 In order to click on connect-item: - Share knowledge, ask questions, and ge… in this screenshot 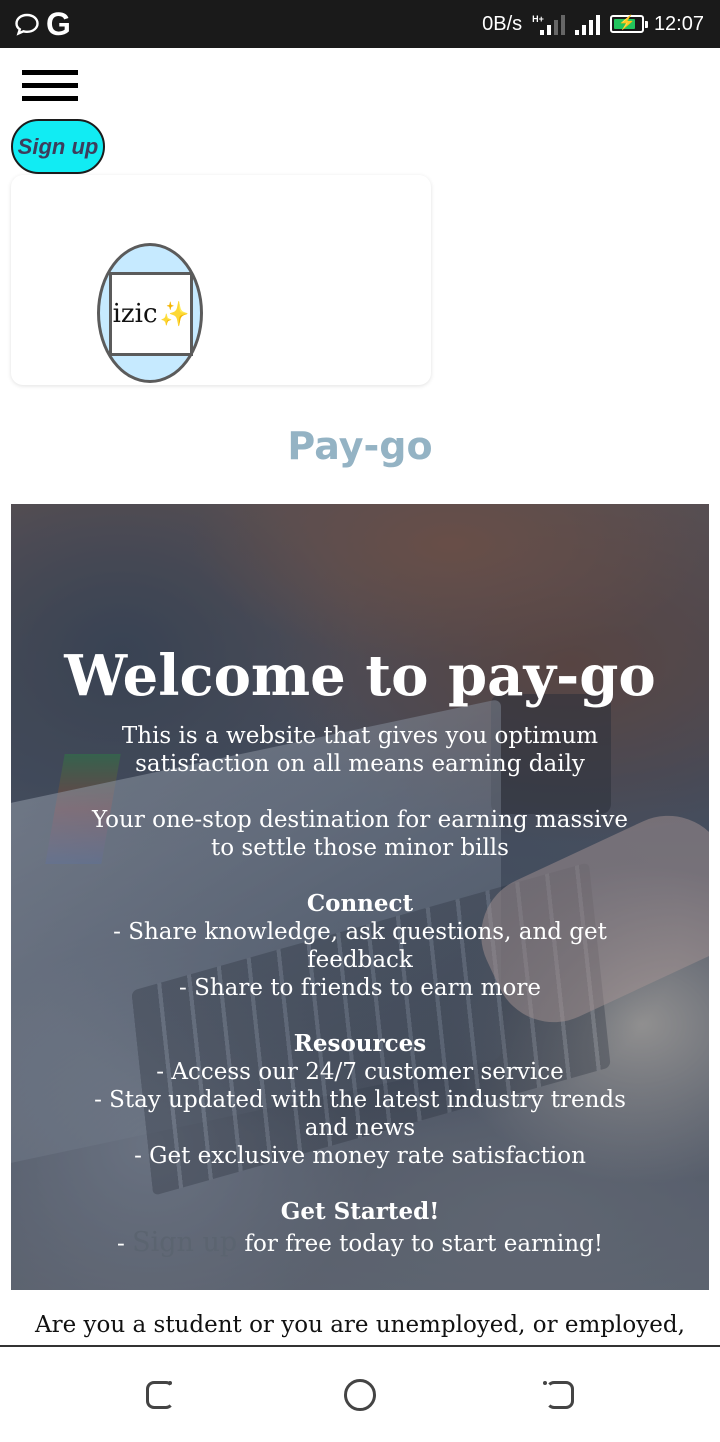, I will do `click(360, 946)`.